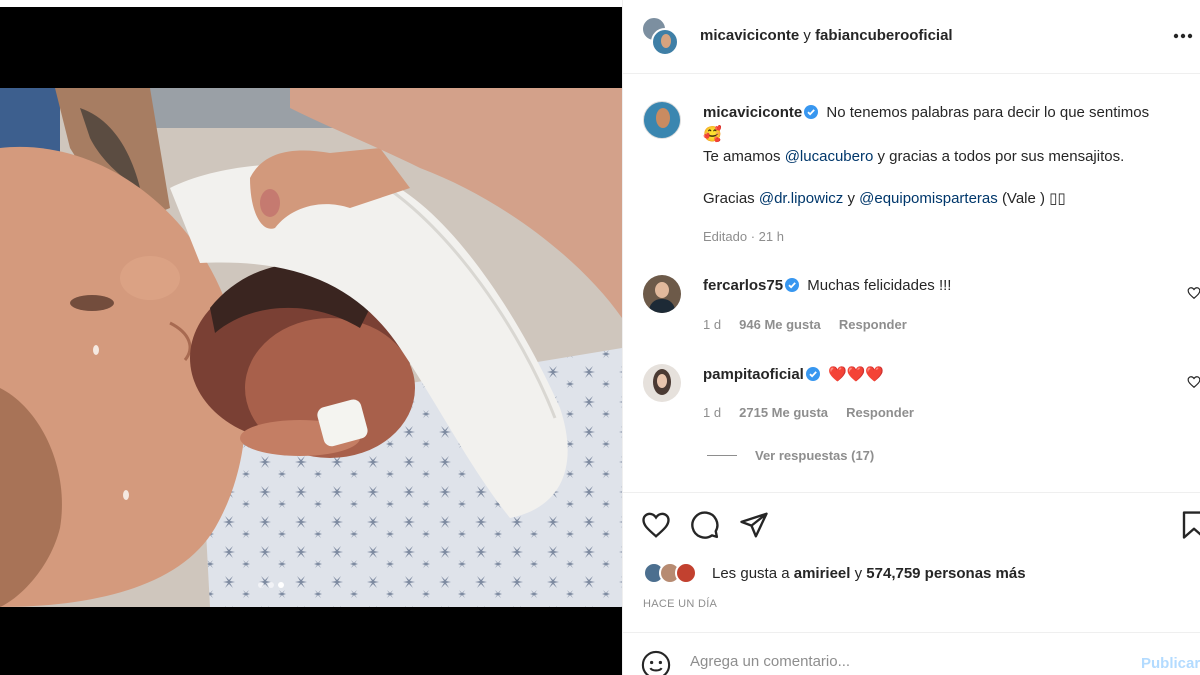  What do you see at coordinates (743, 285) in the screenshot?
I see `comment-username: fercarlos75` at bounding box center [743, 285].